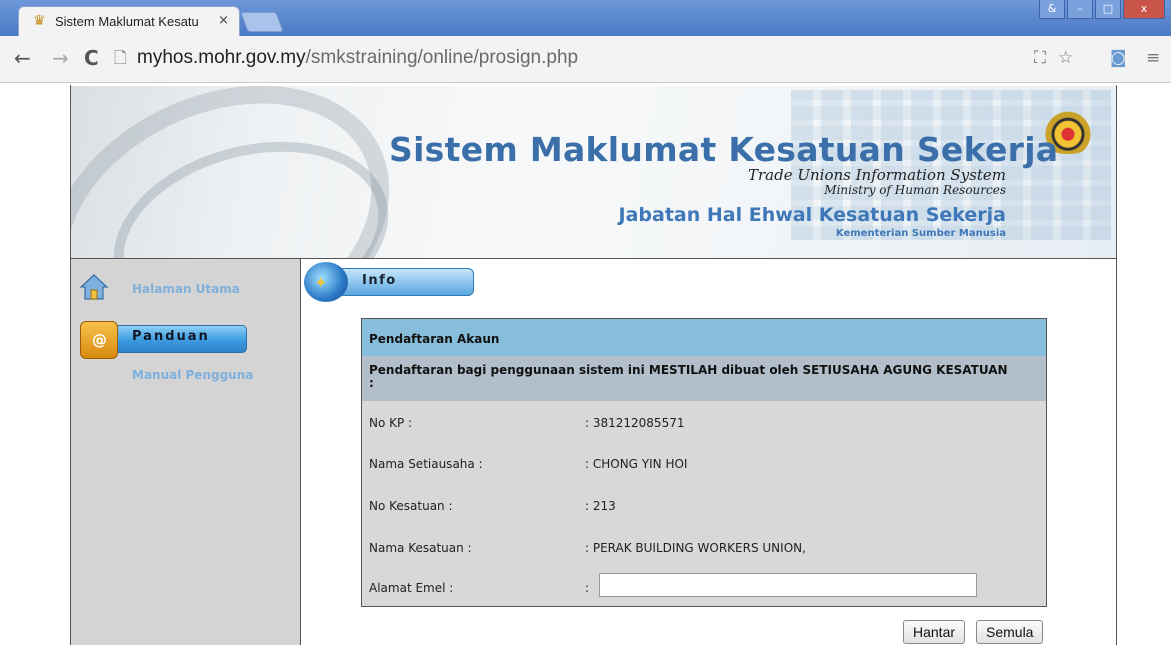 The width and height of the screenshot is (1171, 645). What do you see at coordinates (91, 58) in the screenshot?
I see `reload-icon: C` at bounding box center [91, 58].